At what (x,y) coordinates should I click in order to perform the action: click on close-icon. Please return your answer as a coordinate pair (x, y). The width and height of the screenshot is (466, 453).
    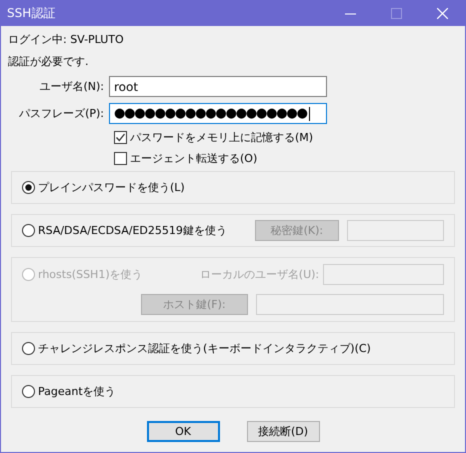
    Looking at the image, I should click on (442, 13).